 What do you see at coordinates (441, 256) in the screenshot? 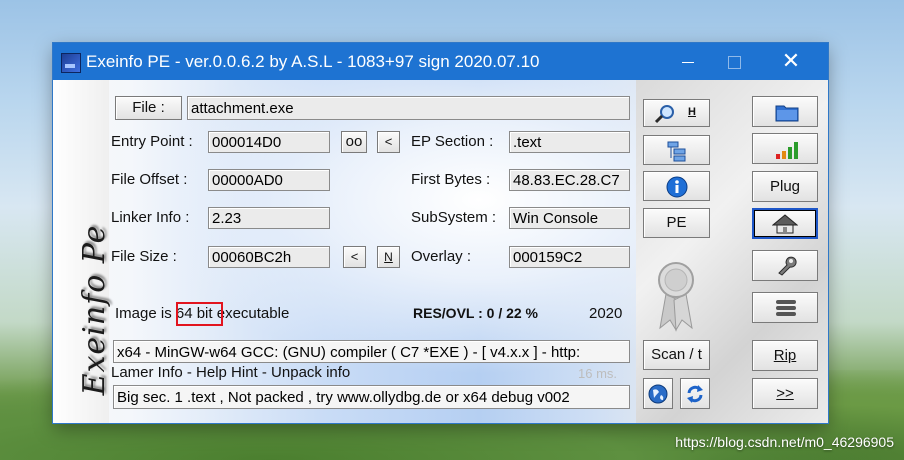
I see `overlay-label: Overlay :` at bounding box center [441, 256].